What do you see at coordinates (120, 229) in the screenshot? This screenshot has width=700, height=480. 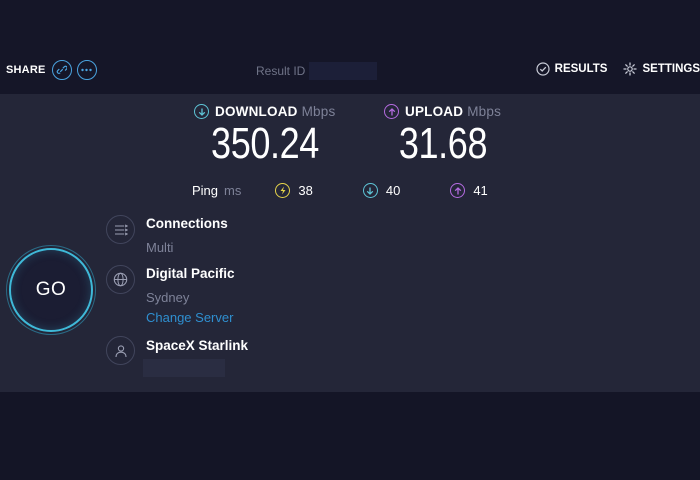 I see `connections-icon` at bounding box center [120, 229].